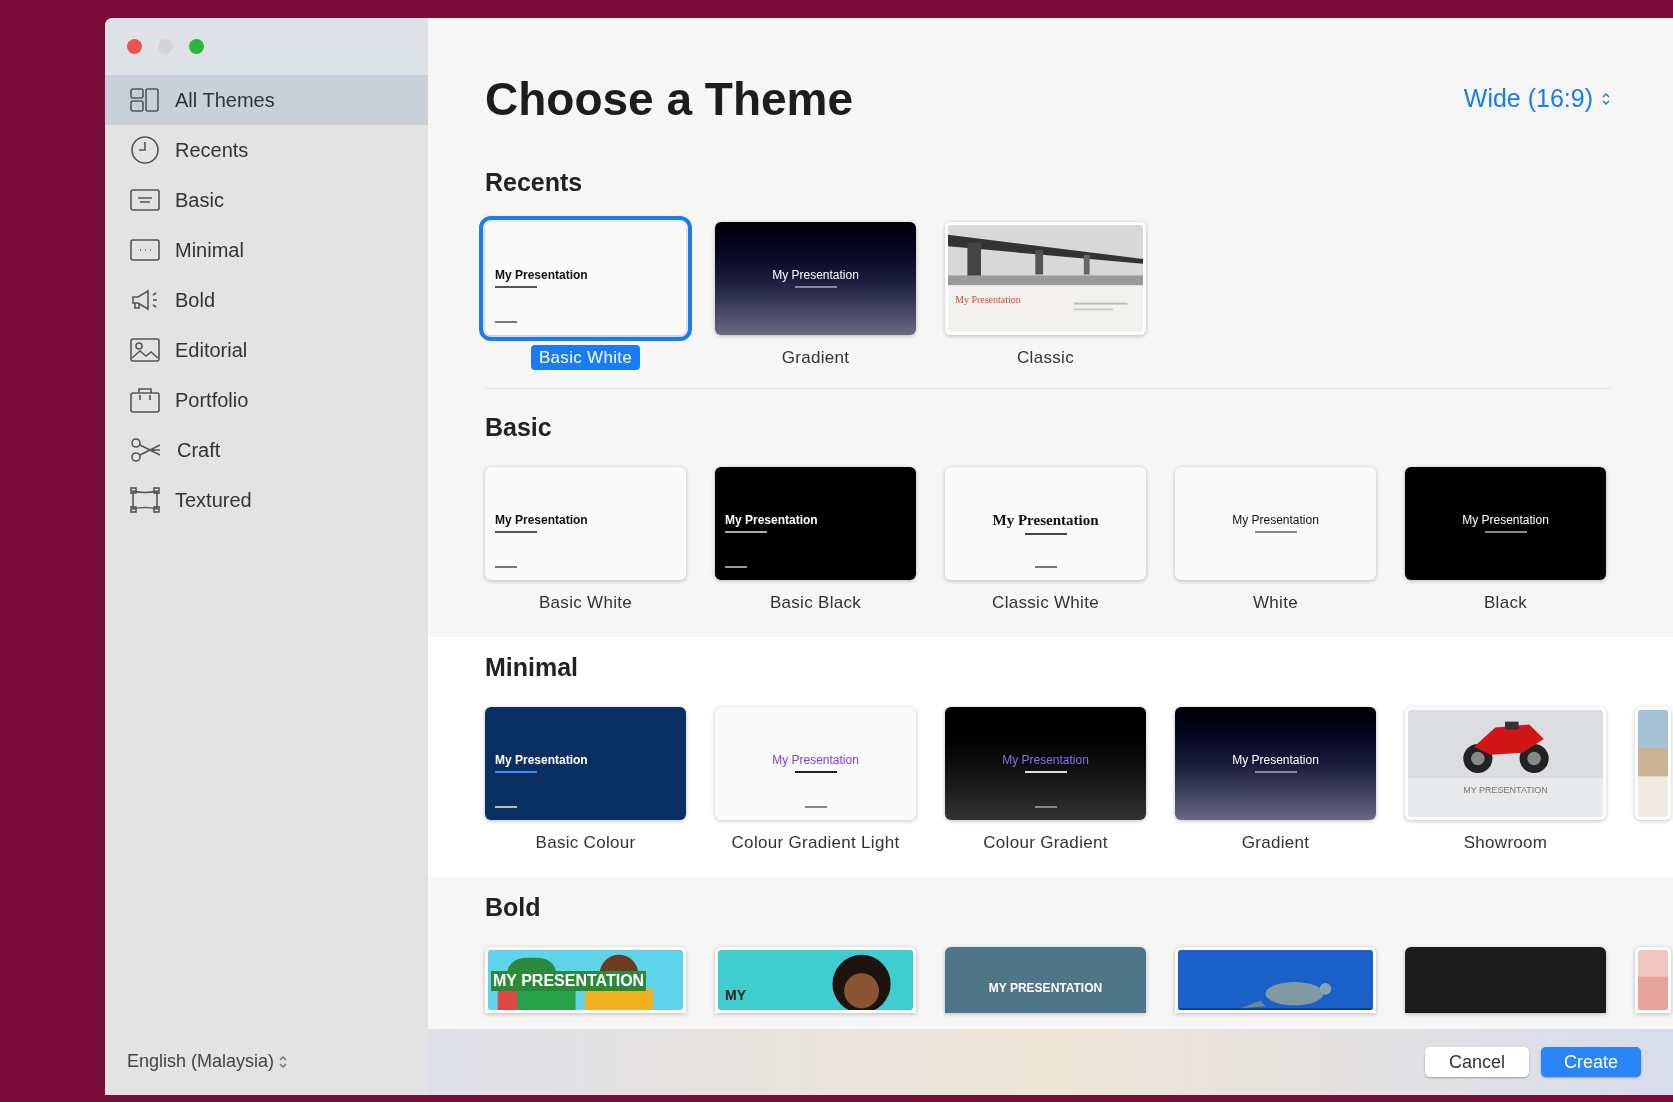 This screenshot has width=1673, height=1102. I want to click on section-heading: Bold, so click(513, 907).